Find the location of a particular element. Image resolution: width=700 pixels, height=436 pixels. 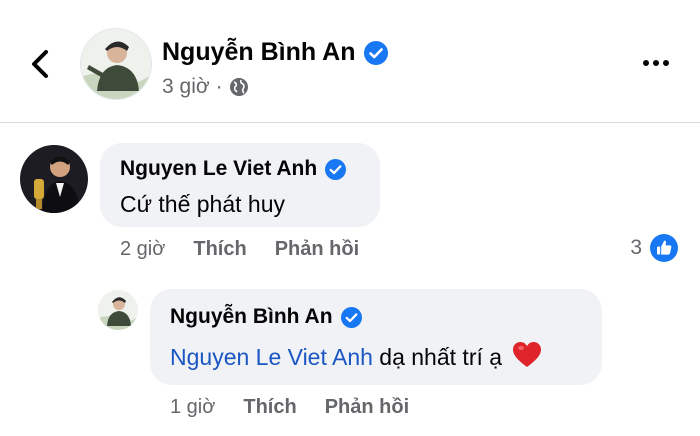

reply-time: 1 giờ is located at coordinates (192, 407).